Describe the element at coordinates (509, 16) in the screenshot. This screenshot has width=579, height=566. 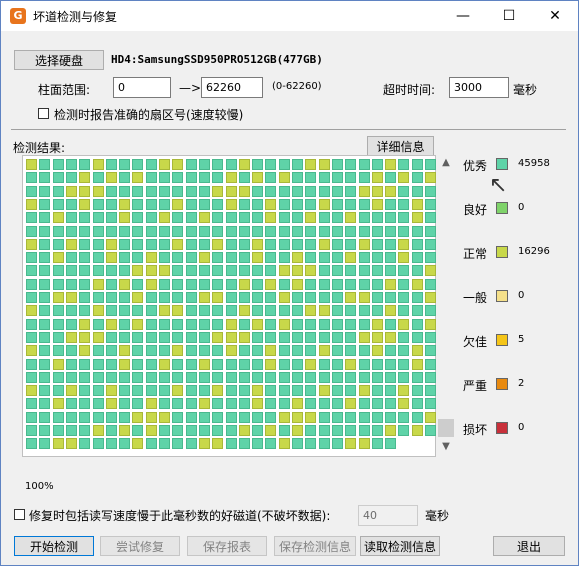
I see `maximize-button: ☐` at that location.